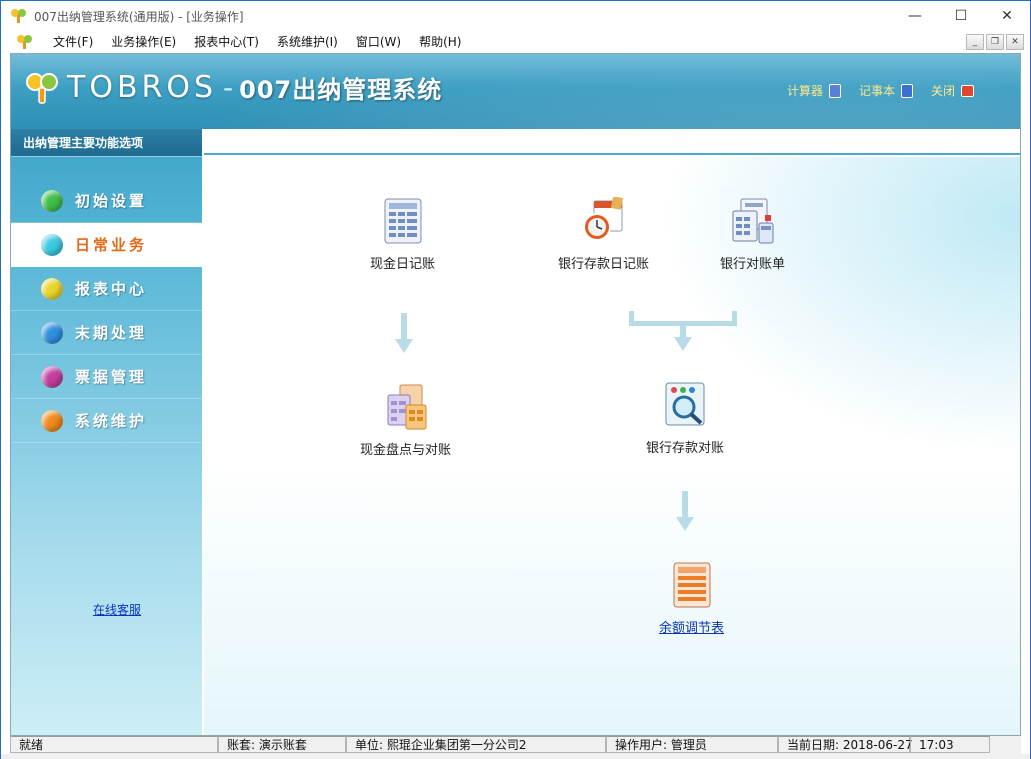 This screenshot has height=759, width=1031. I want to click on cash-count-node: 现金盘点与对账, so click(405, 420).